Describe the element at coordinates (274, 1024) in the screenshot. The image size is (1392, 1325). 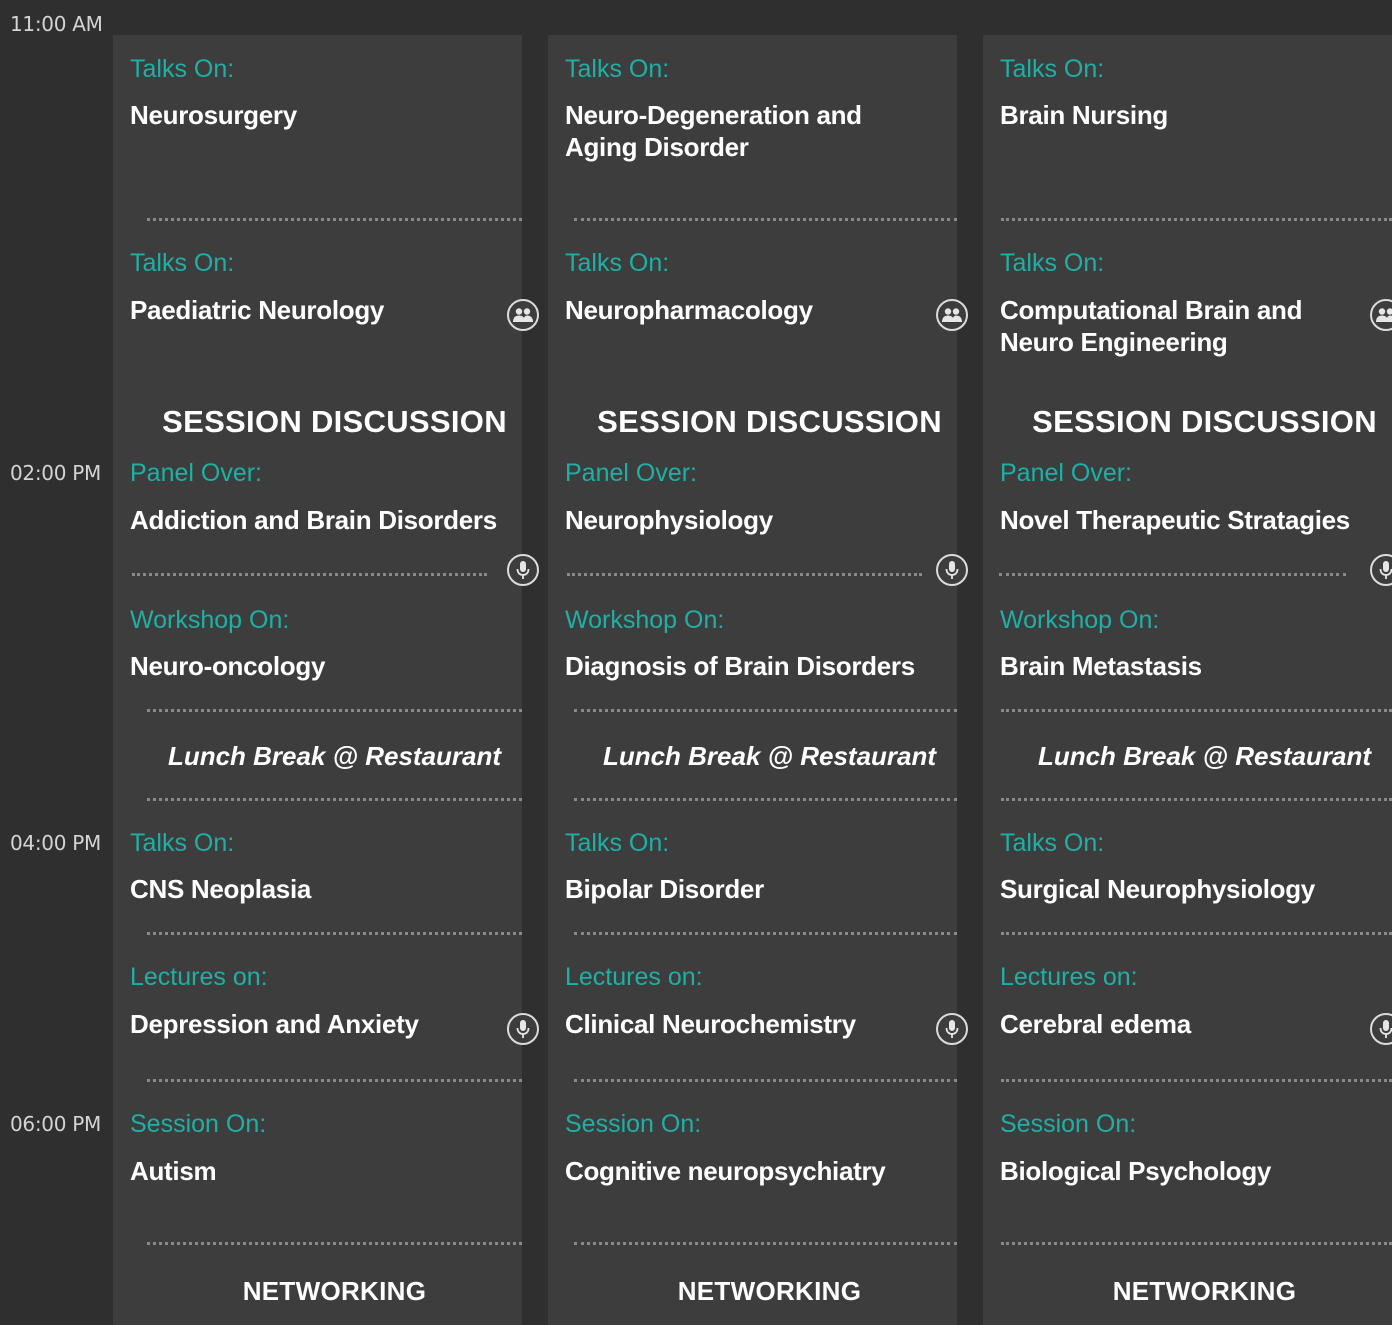
I see `lecture-title: Depression and Anxiety` at that location.